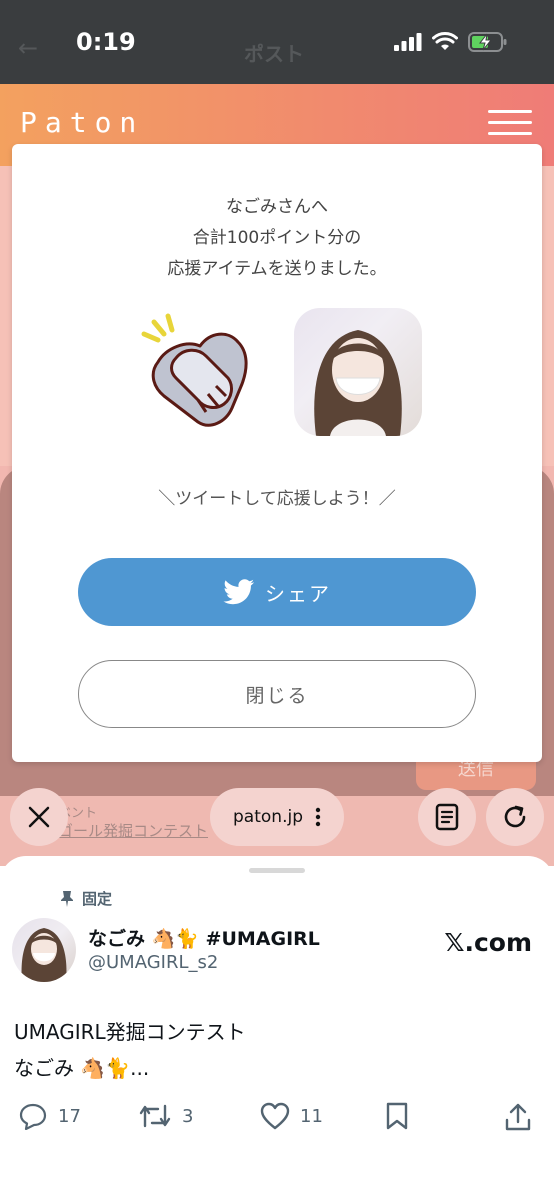 The image size is (554, 1200). What do you see at coordinates (298, 593) in the screenshot?
I see `share-label: シェア` at bounding box center [298, 593].